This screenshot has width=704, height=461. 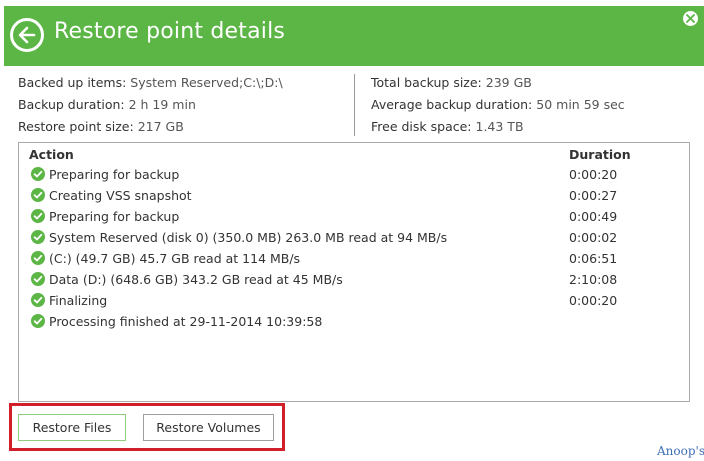 I want to click on stat-average-backup-duration: Average backup duration: 50 min 59 sec, so click(x=498, y=105).